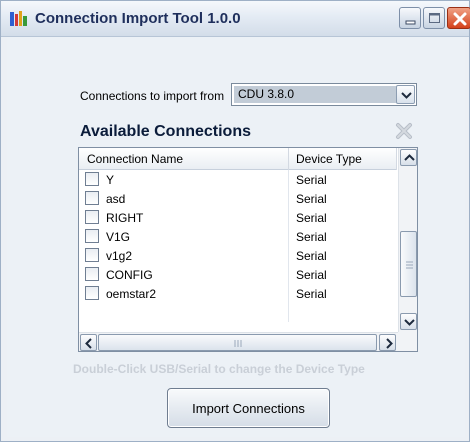  What do you see at coordinates (315, 94) in the screenshot?
I see `import-source-value: CDU 3.8.0` at bounding box center [315, 94].